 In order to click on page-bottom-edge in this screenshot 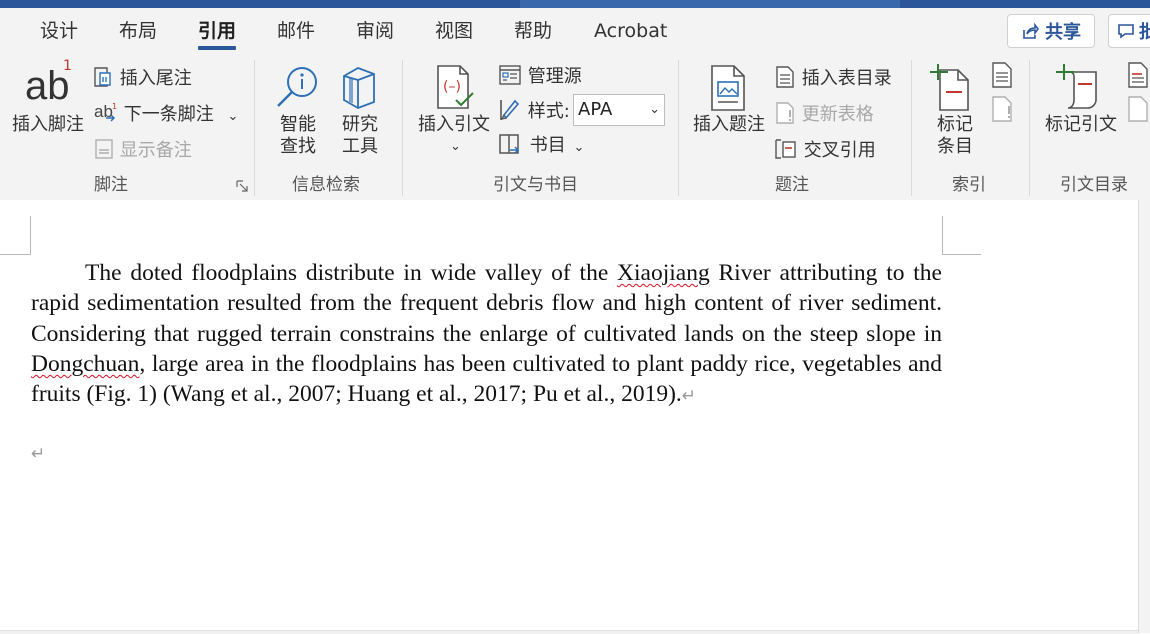, I will do `click(569, 632)`.